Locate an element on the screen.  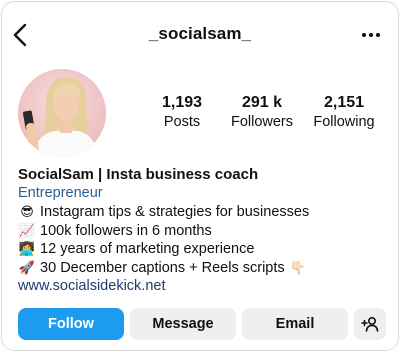
profile-username: _socialsam_ is located at coordinates (200, 33).